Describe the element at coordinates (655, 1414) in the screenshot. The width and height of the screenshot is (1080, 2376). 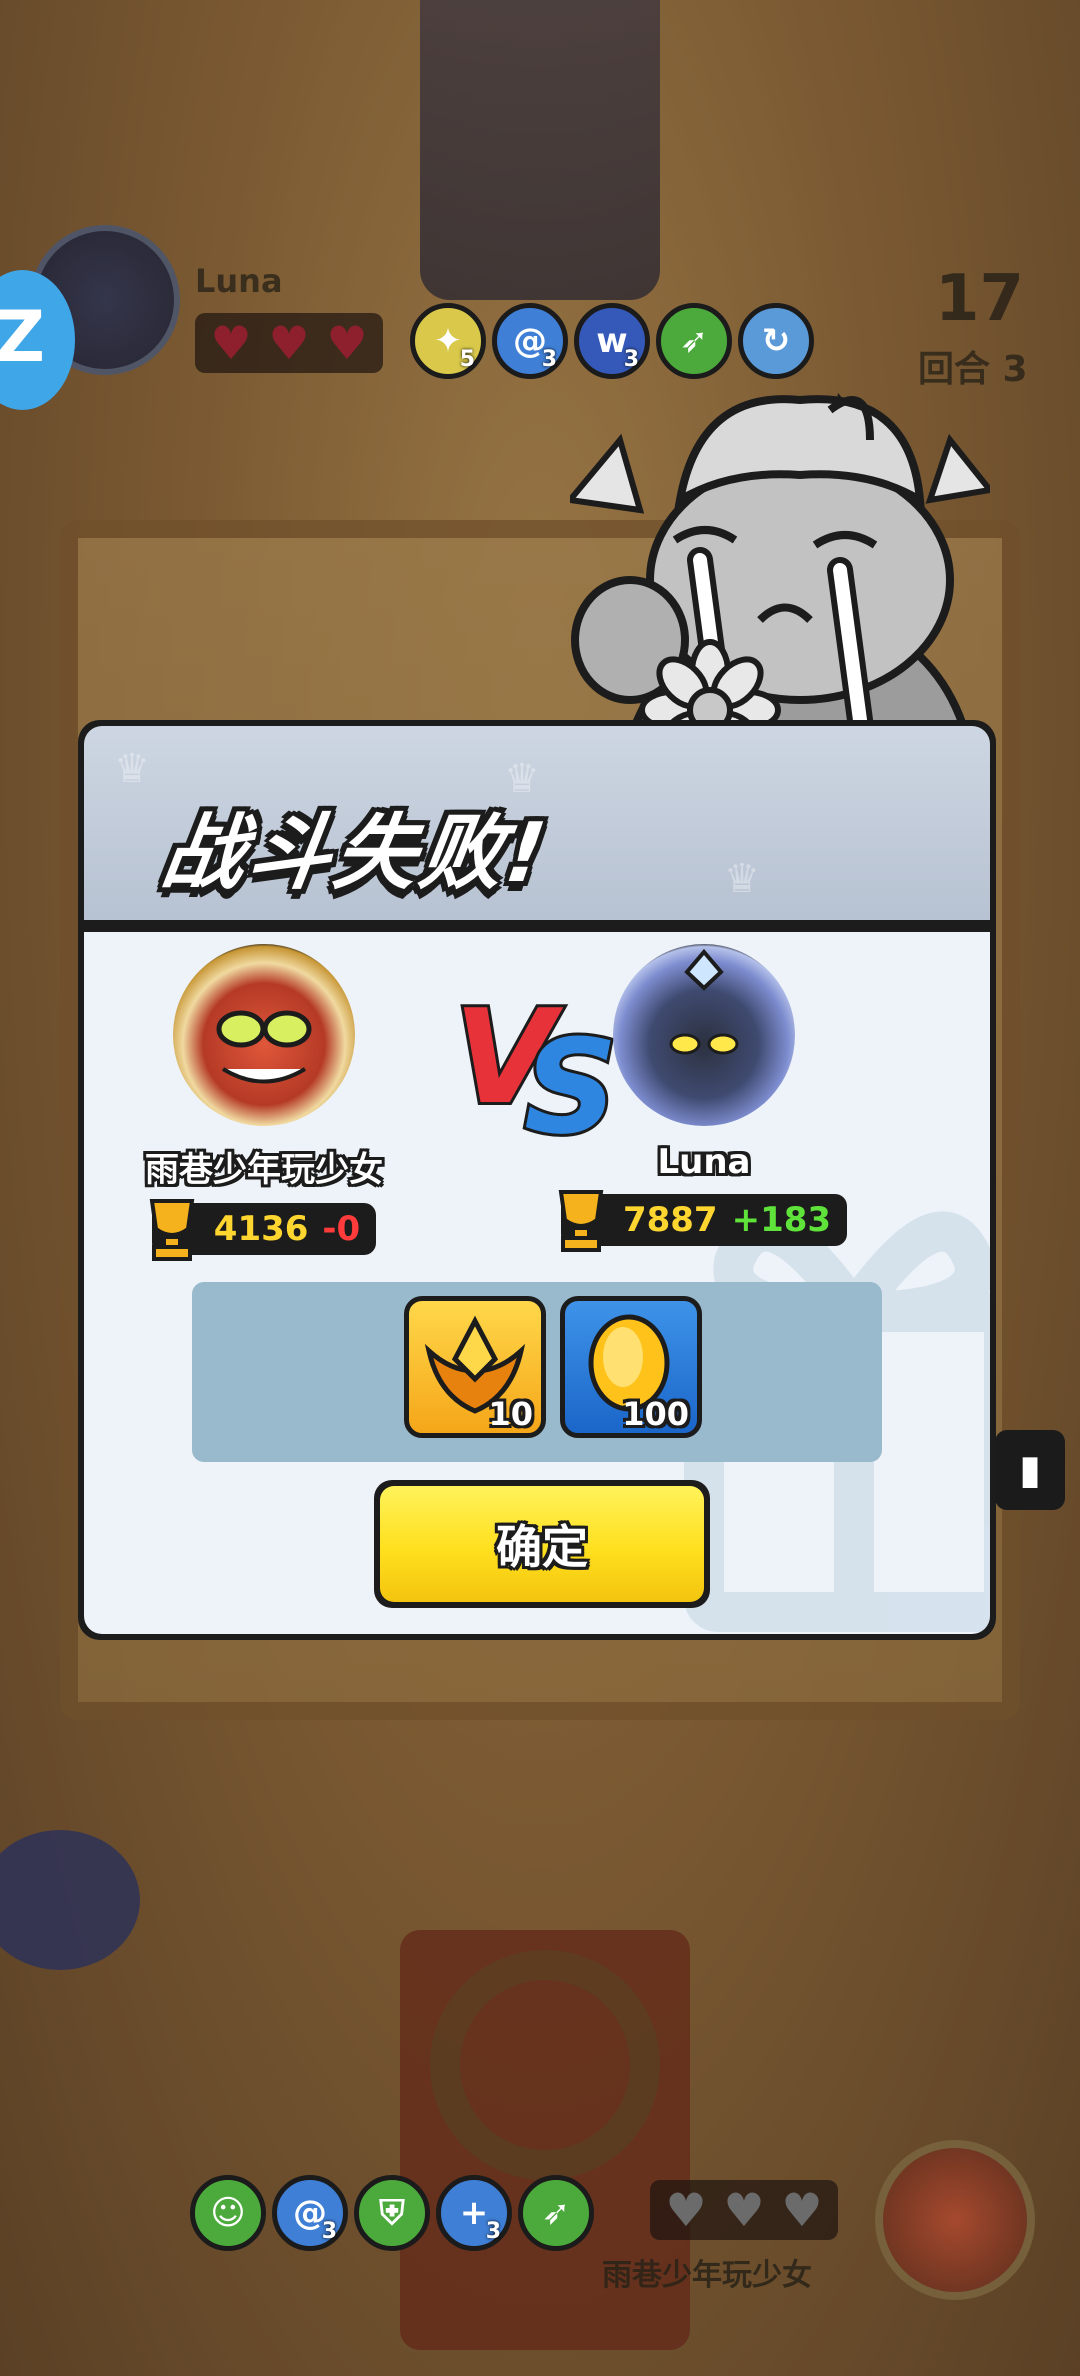
I see `reward-coin-count: 100` at that location.